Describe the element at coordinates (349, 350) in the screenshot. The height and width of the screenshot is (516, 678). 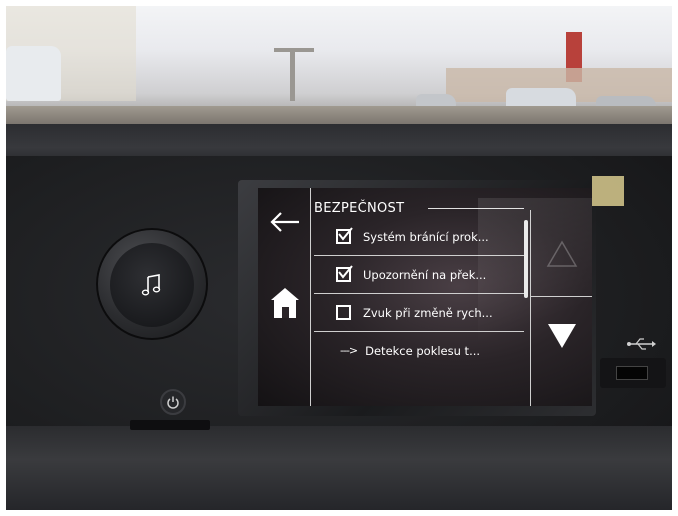
I see `submenu-arrow-icon: --->` at that location.